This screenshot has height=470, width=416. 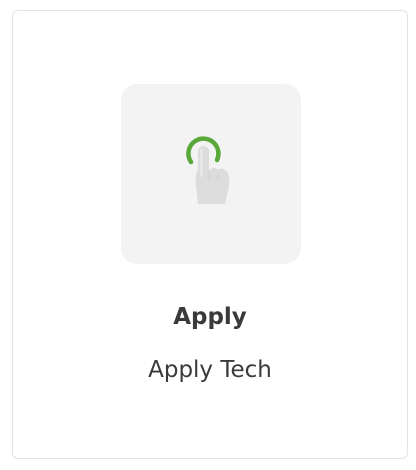 What do you see at coordinates (210, 317) in the screenshot?
I see `app-title: Apply` at bounding box center [210, 317].